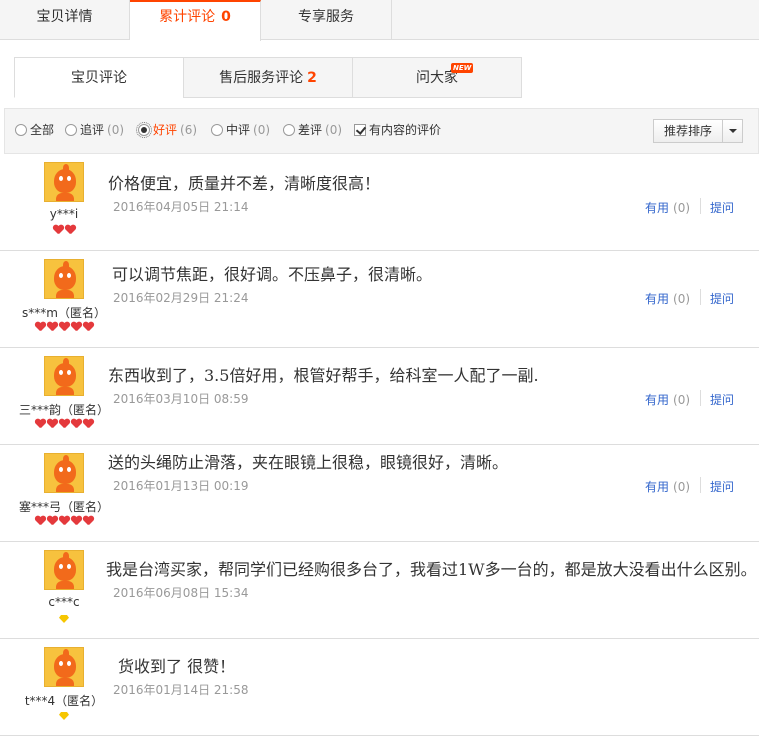 The image size is (759, 737). I want to click on filter-negative: 差评 (0), so click(312, 130).